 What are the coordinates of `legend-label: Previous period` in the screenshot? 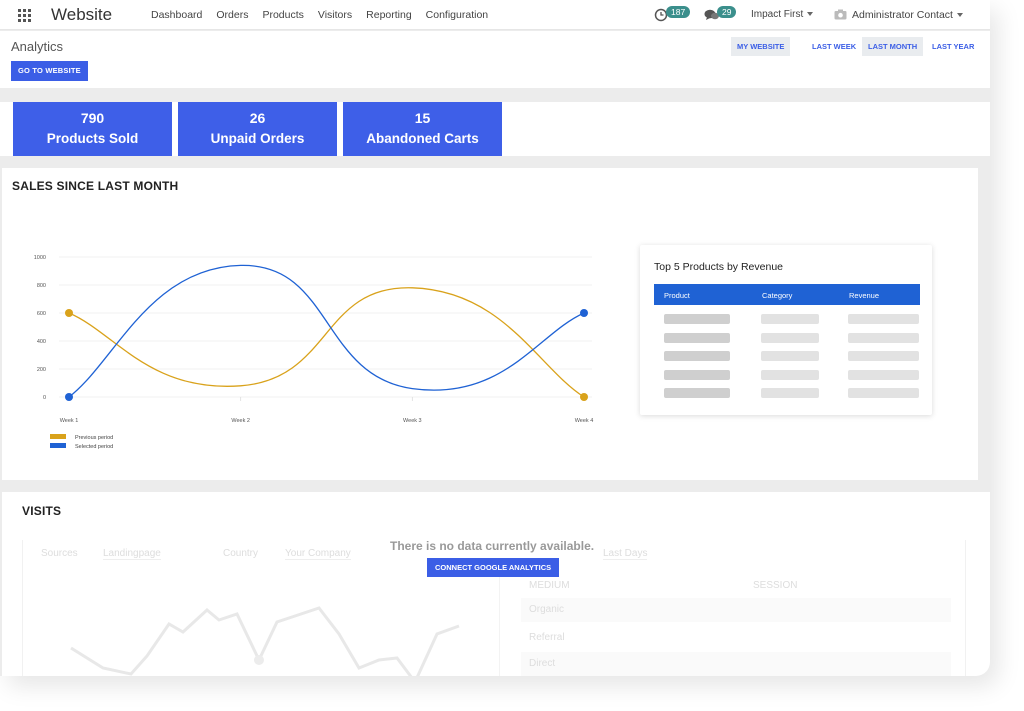 It's located at (94, 438).